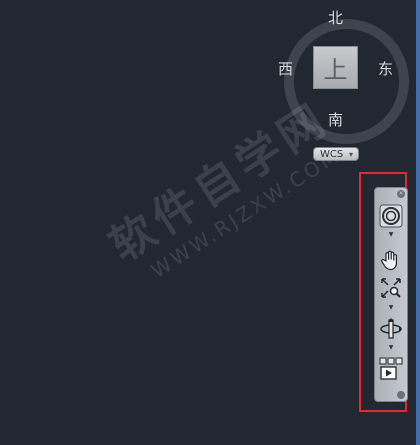  I want to click on hand-icon, so click(389, 260).